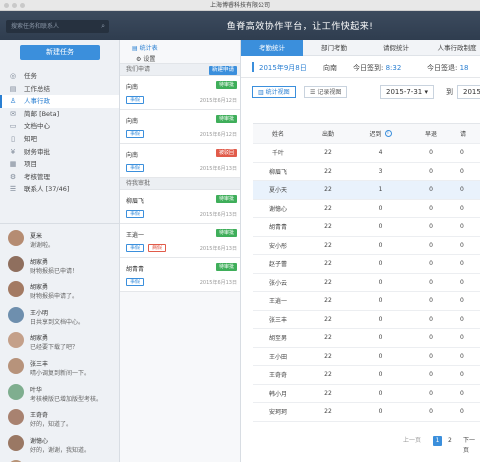 This screenshot has height=462, width=480. What do you see at coordinates (59, 341) in the screenshot?
I see `chat-item: 胡家勇 已经要下载了吧？` at bounding box center [59, 341].